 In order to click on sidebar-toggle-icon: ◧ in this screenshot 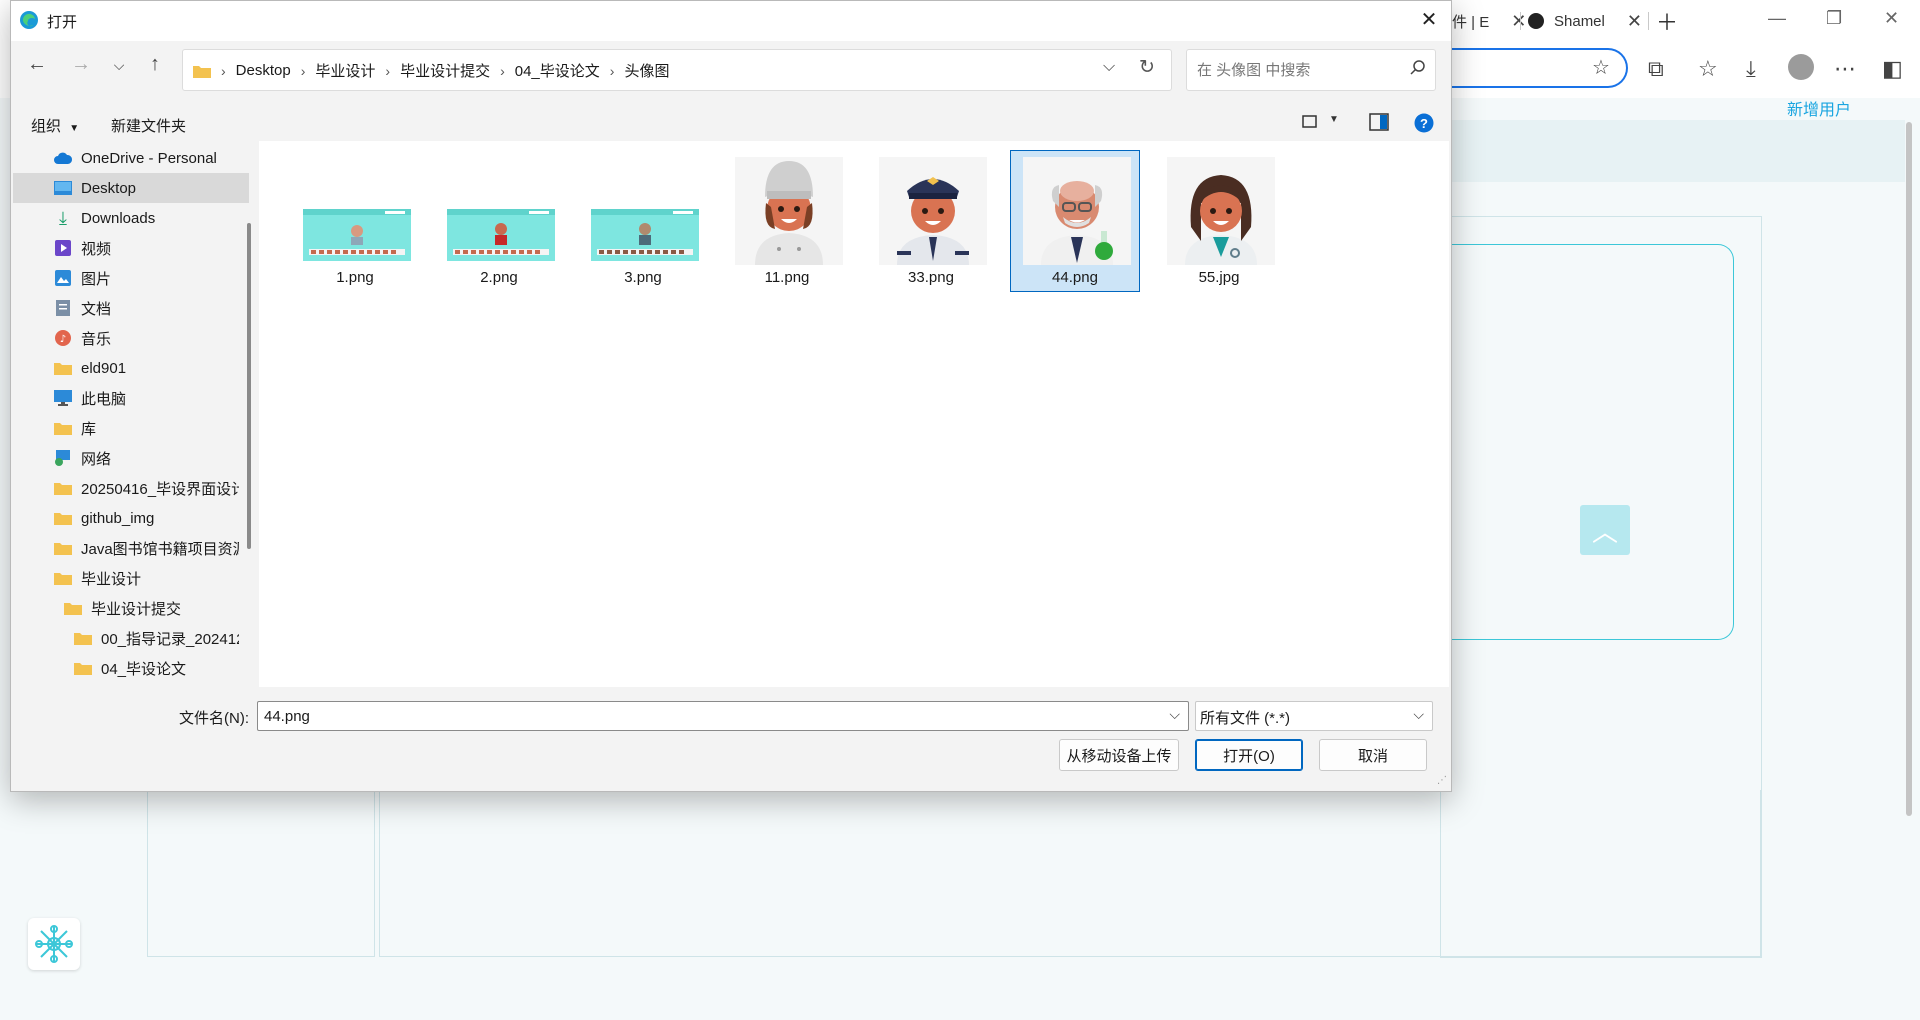, I will do `click(1892, 69)`.